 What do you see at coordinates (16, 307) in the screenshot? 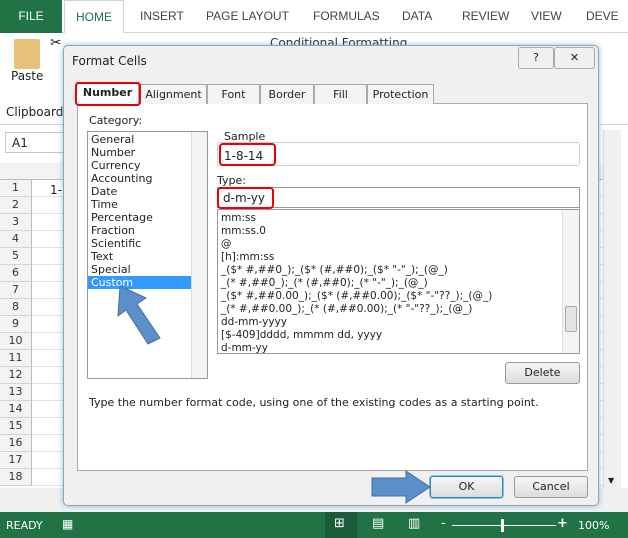
I see `row-header: 8` at bounding box center [16, 307].